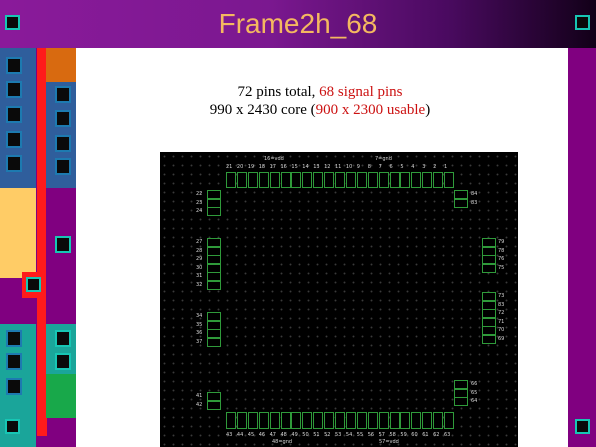 The height and width of the screenshot is (447, 596). What do you see at coordinates (251, 167) in the screenshot?
I see `pin-label: 19` at bounding box center [251, 167].